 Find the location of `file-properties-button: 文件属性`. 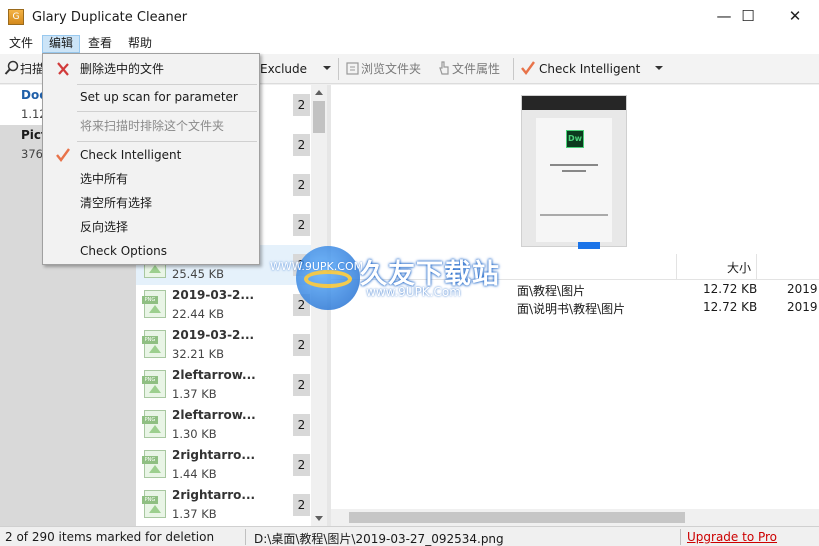

file-properties-button: 文件属性 is located at coordinates (468, 69).